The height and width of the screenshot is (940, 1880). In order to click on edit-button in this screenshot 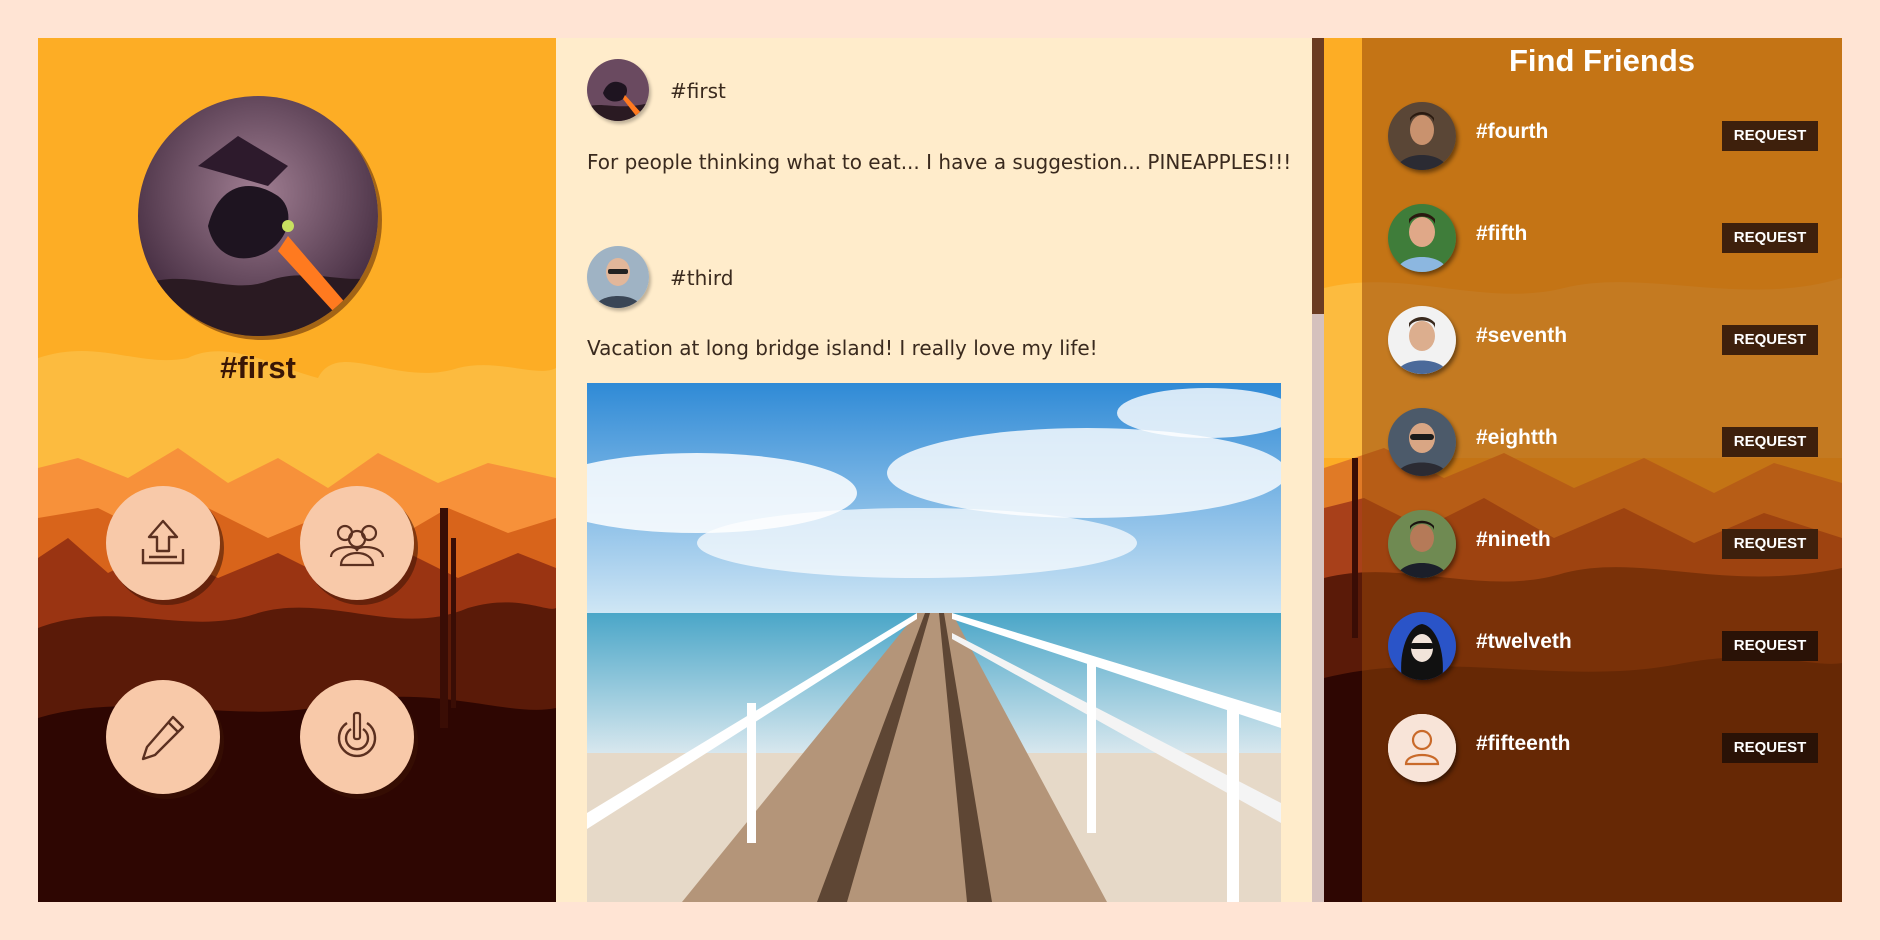, I will do `click(163, 737)`.